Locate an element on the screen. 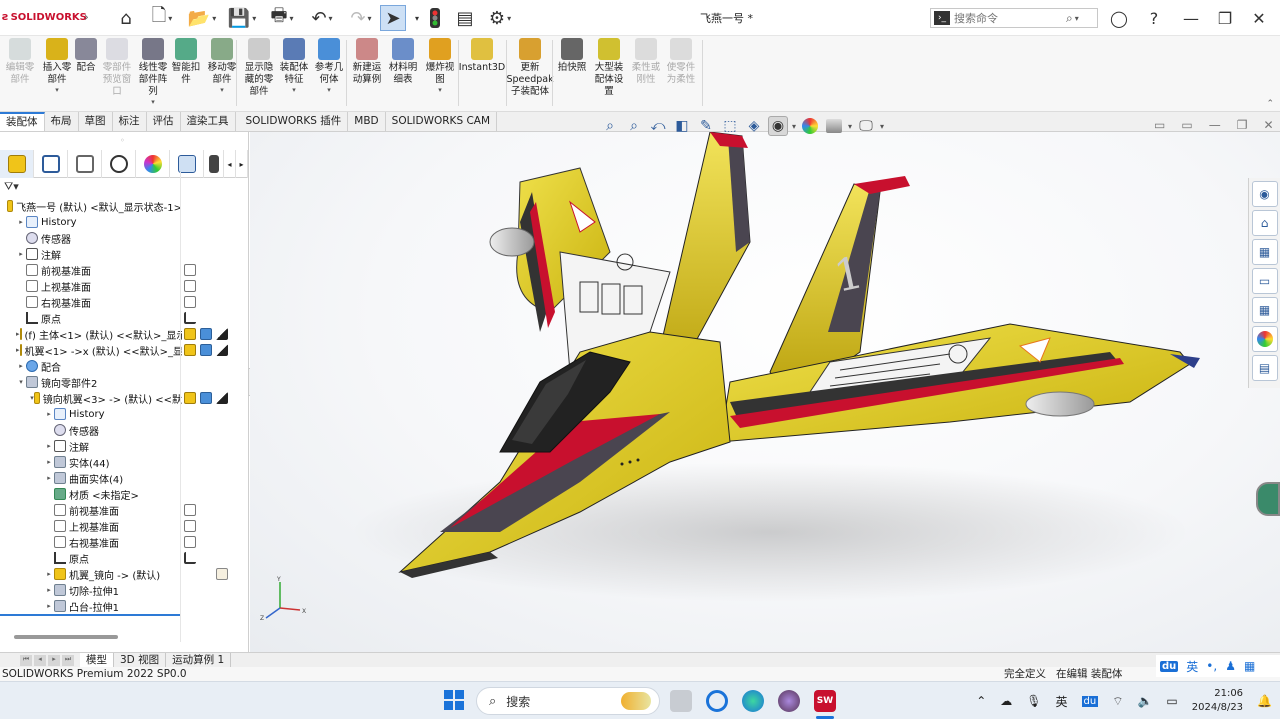  taskbar-clock: 21:06 2024/8/23 is located at coordinates (1217, 701).